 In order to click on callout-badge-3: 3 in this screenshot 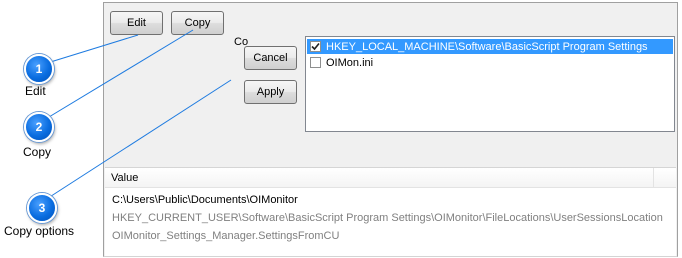, I will do `click(42, 208)`.